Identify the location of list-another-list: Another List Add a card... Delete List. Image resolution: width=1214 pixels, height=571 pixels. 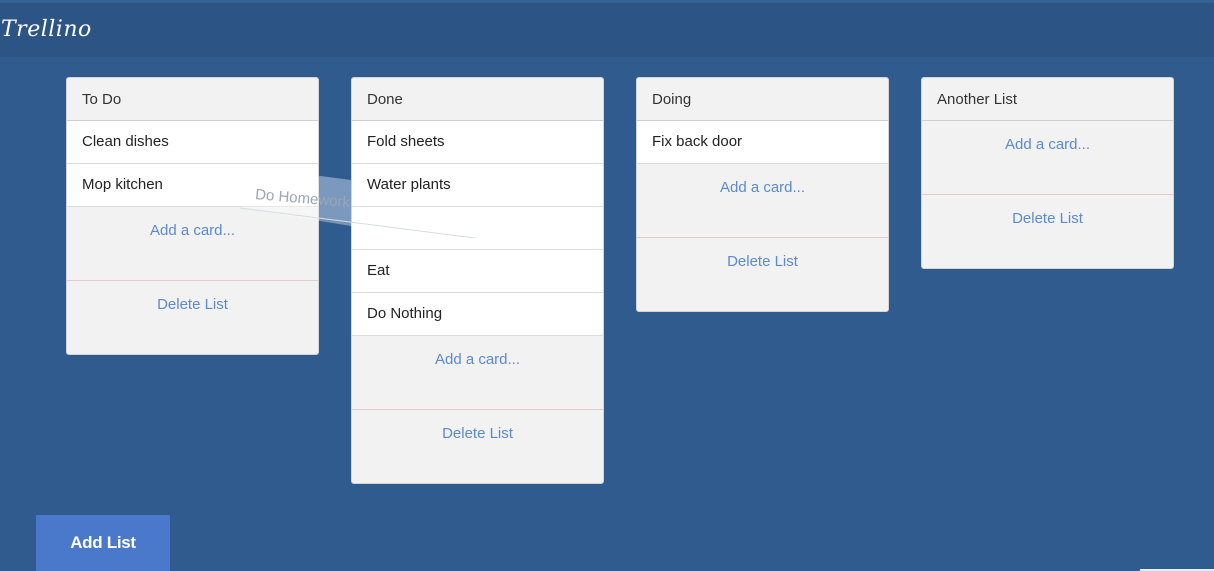
(1047, 173).